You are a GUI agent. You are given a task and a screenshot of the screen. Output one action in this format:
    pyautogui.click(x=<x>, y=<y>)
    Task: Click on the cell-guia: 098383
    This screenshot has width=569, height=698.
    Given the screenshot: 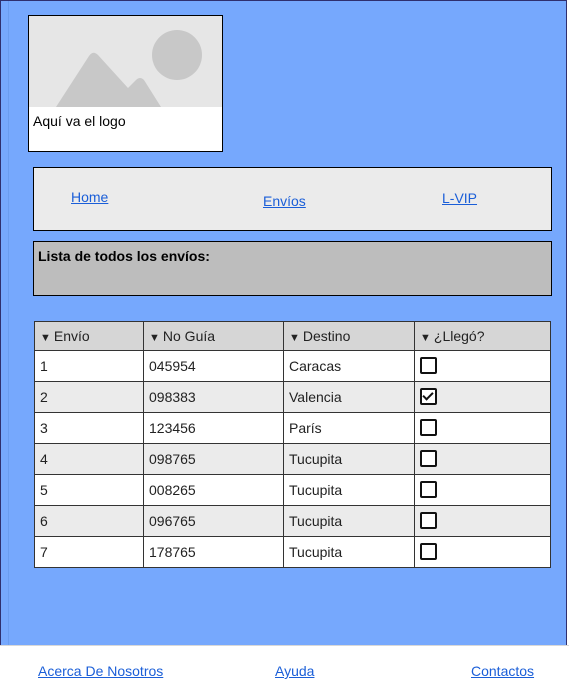 What is the action you would take?
    pyautogui.click(x=213, y=397)
    